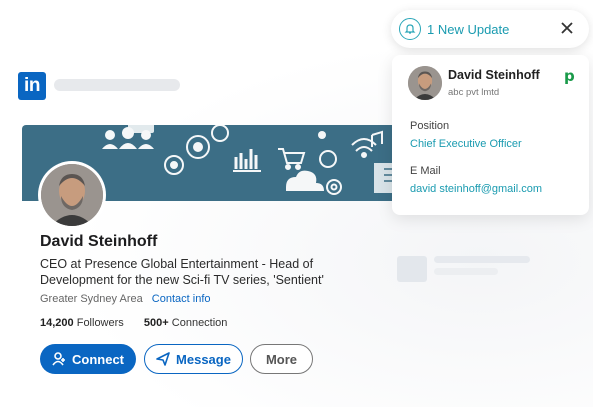 The height and width of the screenshot is (407, 593). I want to click on contact-company: abc pvt lmtd, so click(474, 92).